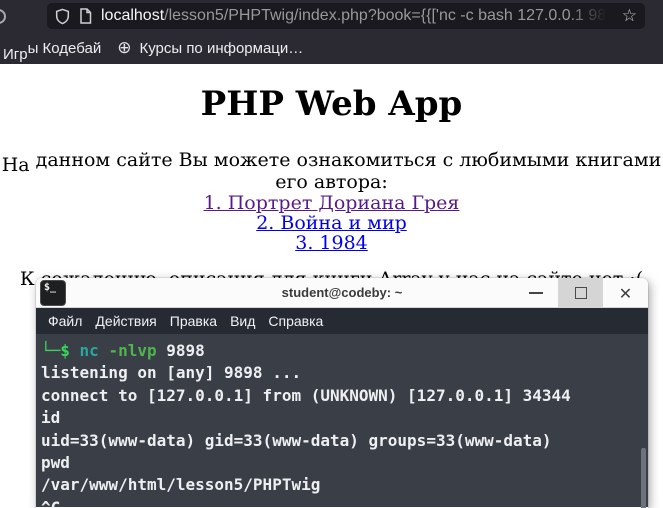 The image size is (663, 508). Describe the element at coordinates (242, 321) in the screenshot. I see `menu-view: Вид` at that location.